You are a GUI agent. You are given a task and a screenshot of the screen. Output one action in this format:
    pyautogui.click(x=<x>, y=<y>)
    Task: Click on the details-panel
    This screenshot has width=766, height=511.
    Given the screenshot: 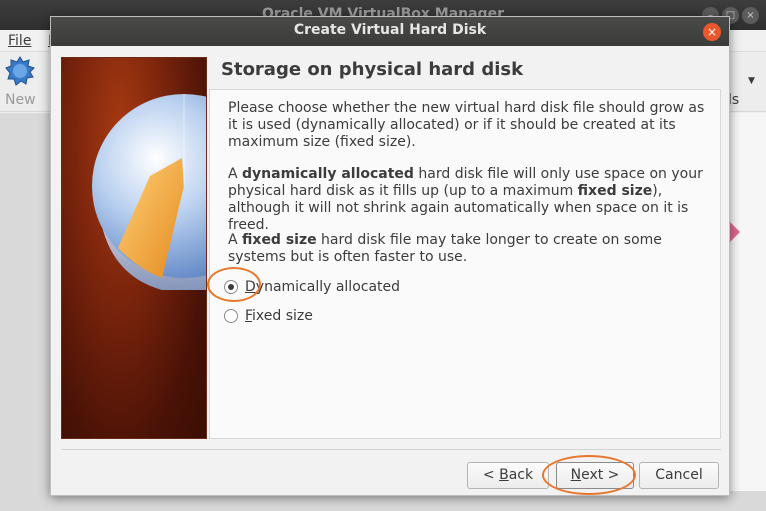 What is the action you would take?
    pyautogui.click(x=747, y=302)
    